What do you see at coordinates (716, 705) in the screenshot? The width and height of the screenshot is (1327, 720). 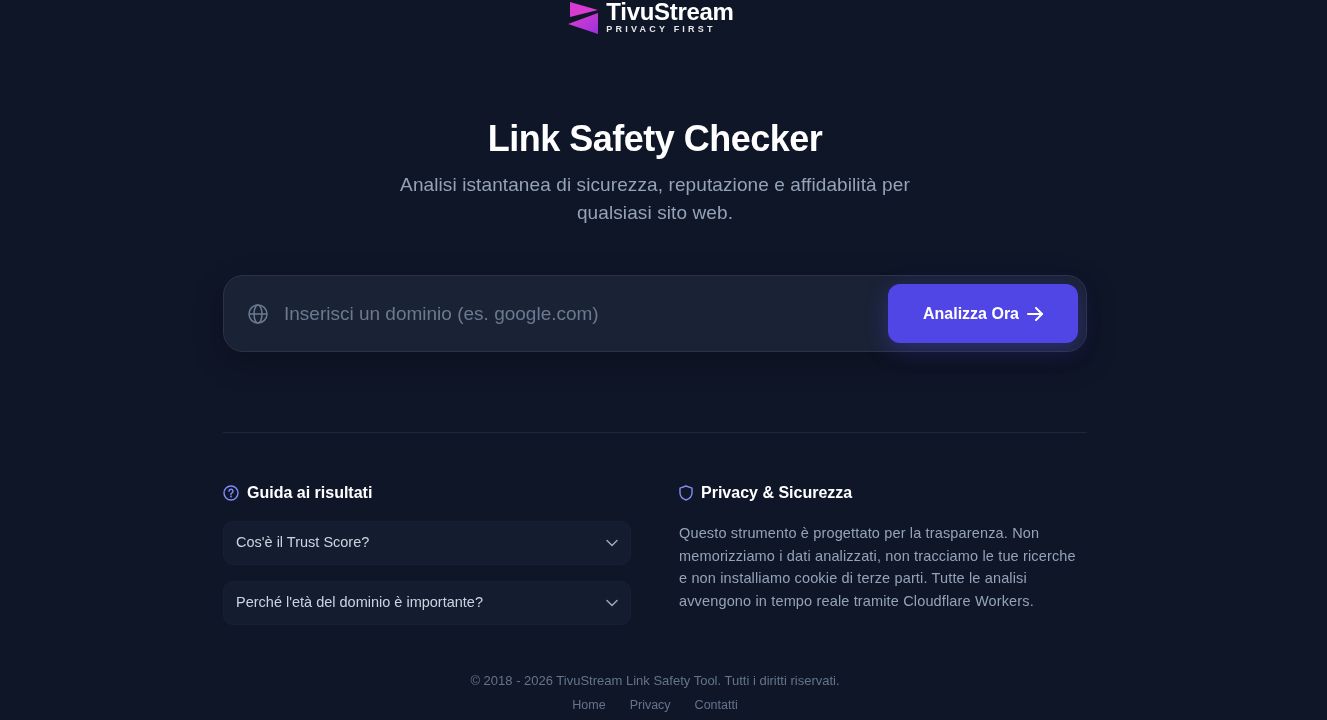 I see `footer-link: Contatti` at bounding box center [716, 705].